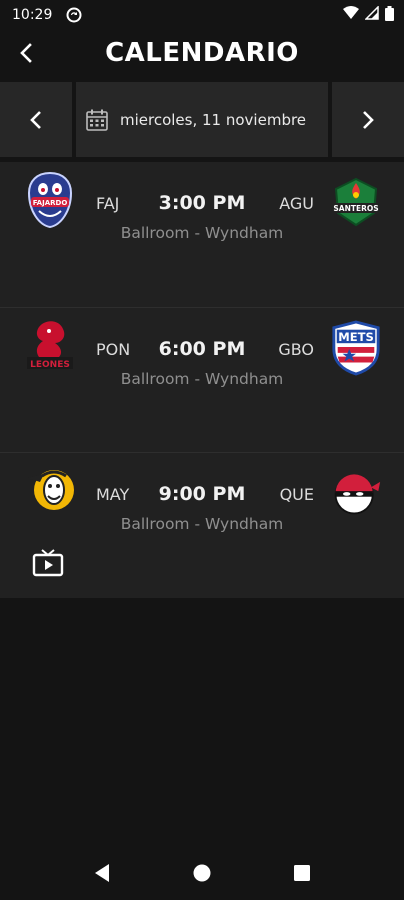 The image size is (404, 900). I want to click on tv-icon, so click(48, 563).